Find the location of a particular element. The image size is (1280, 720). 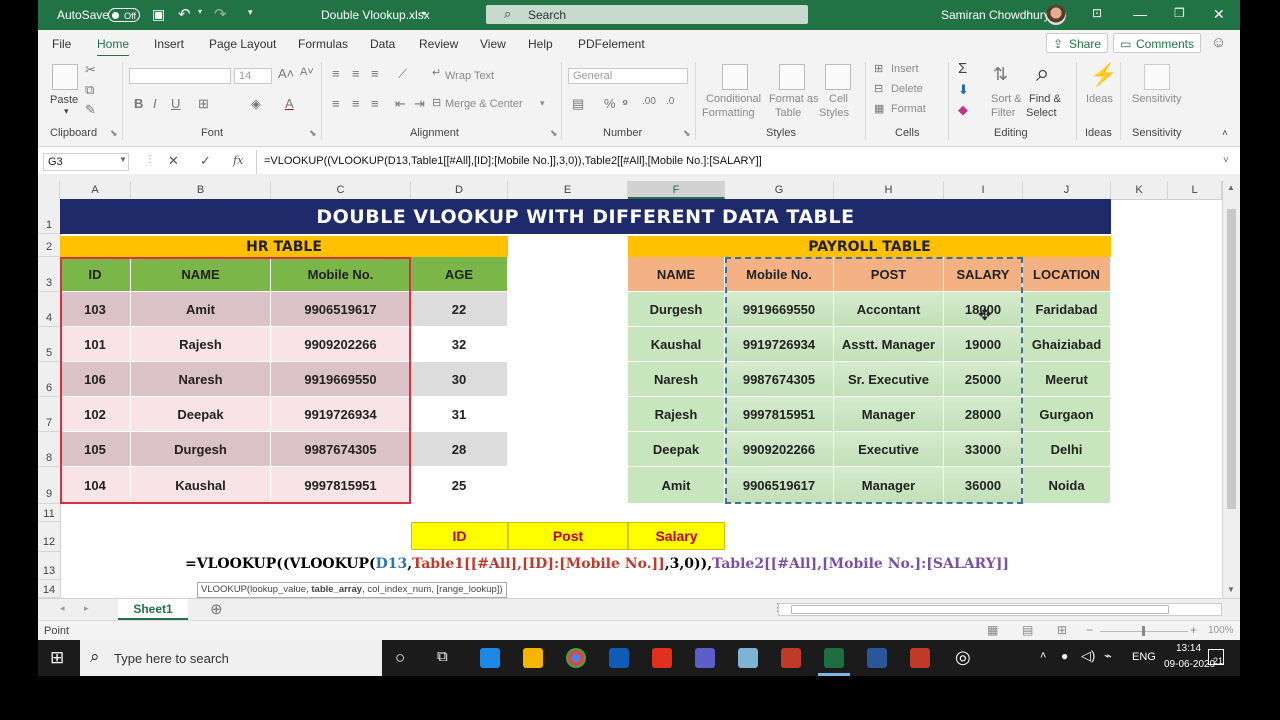

merge-center-button: Merge & Center is located at coordinates (484, 104).